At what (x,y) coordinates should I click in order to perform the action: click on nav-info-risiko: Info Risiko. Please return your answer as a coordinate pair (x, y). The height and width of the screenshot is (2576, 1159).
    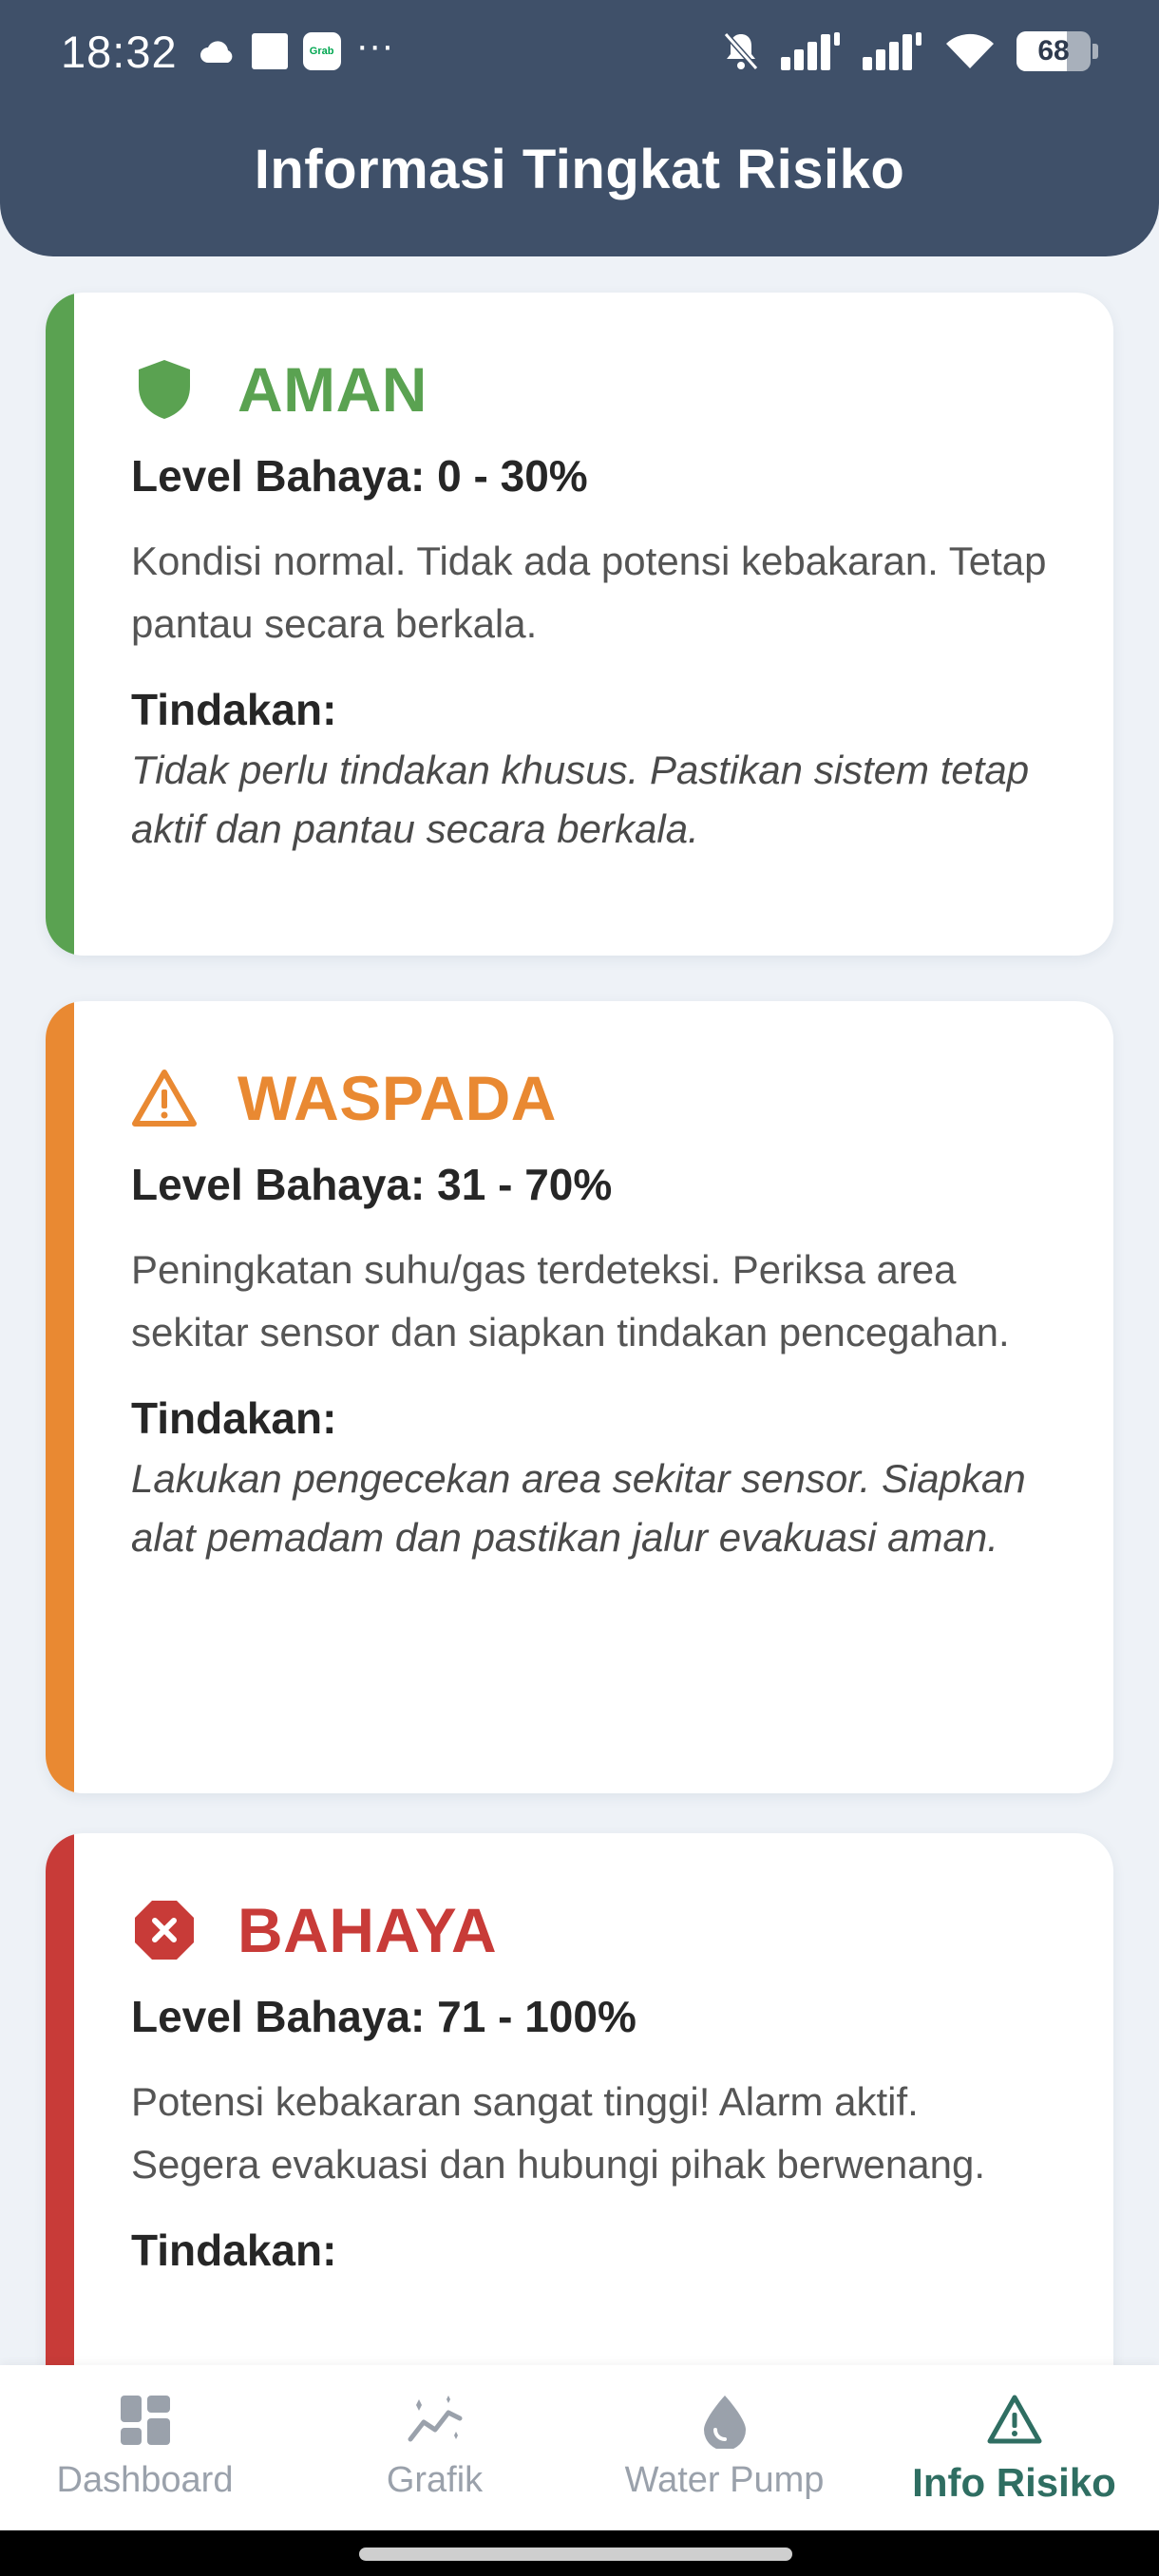
    Looking at the image, I should click on (1014, 2447).